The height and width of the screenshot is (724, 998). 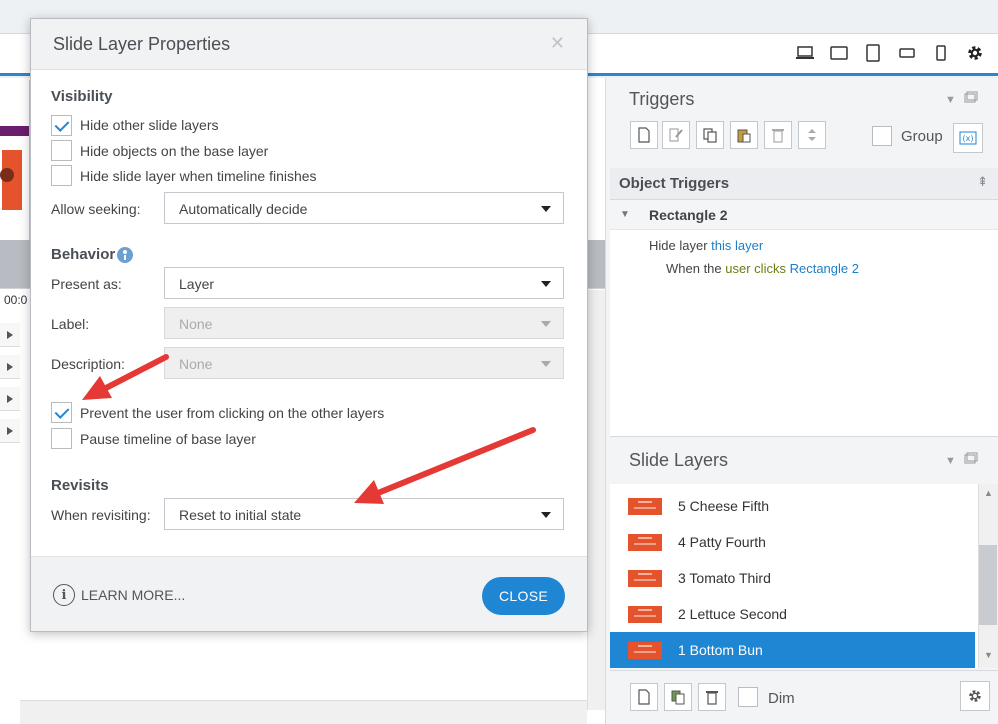 What do you see at coordinates (662, 99) in the screenshot?
I see `triggers-panel-title: Triggers` at bounding box center [662, 99].